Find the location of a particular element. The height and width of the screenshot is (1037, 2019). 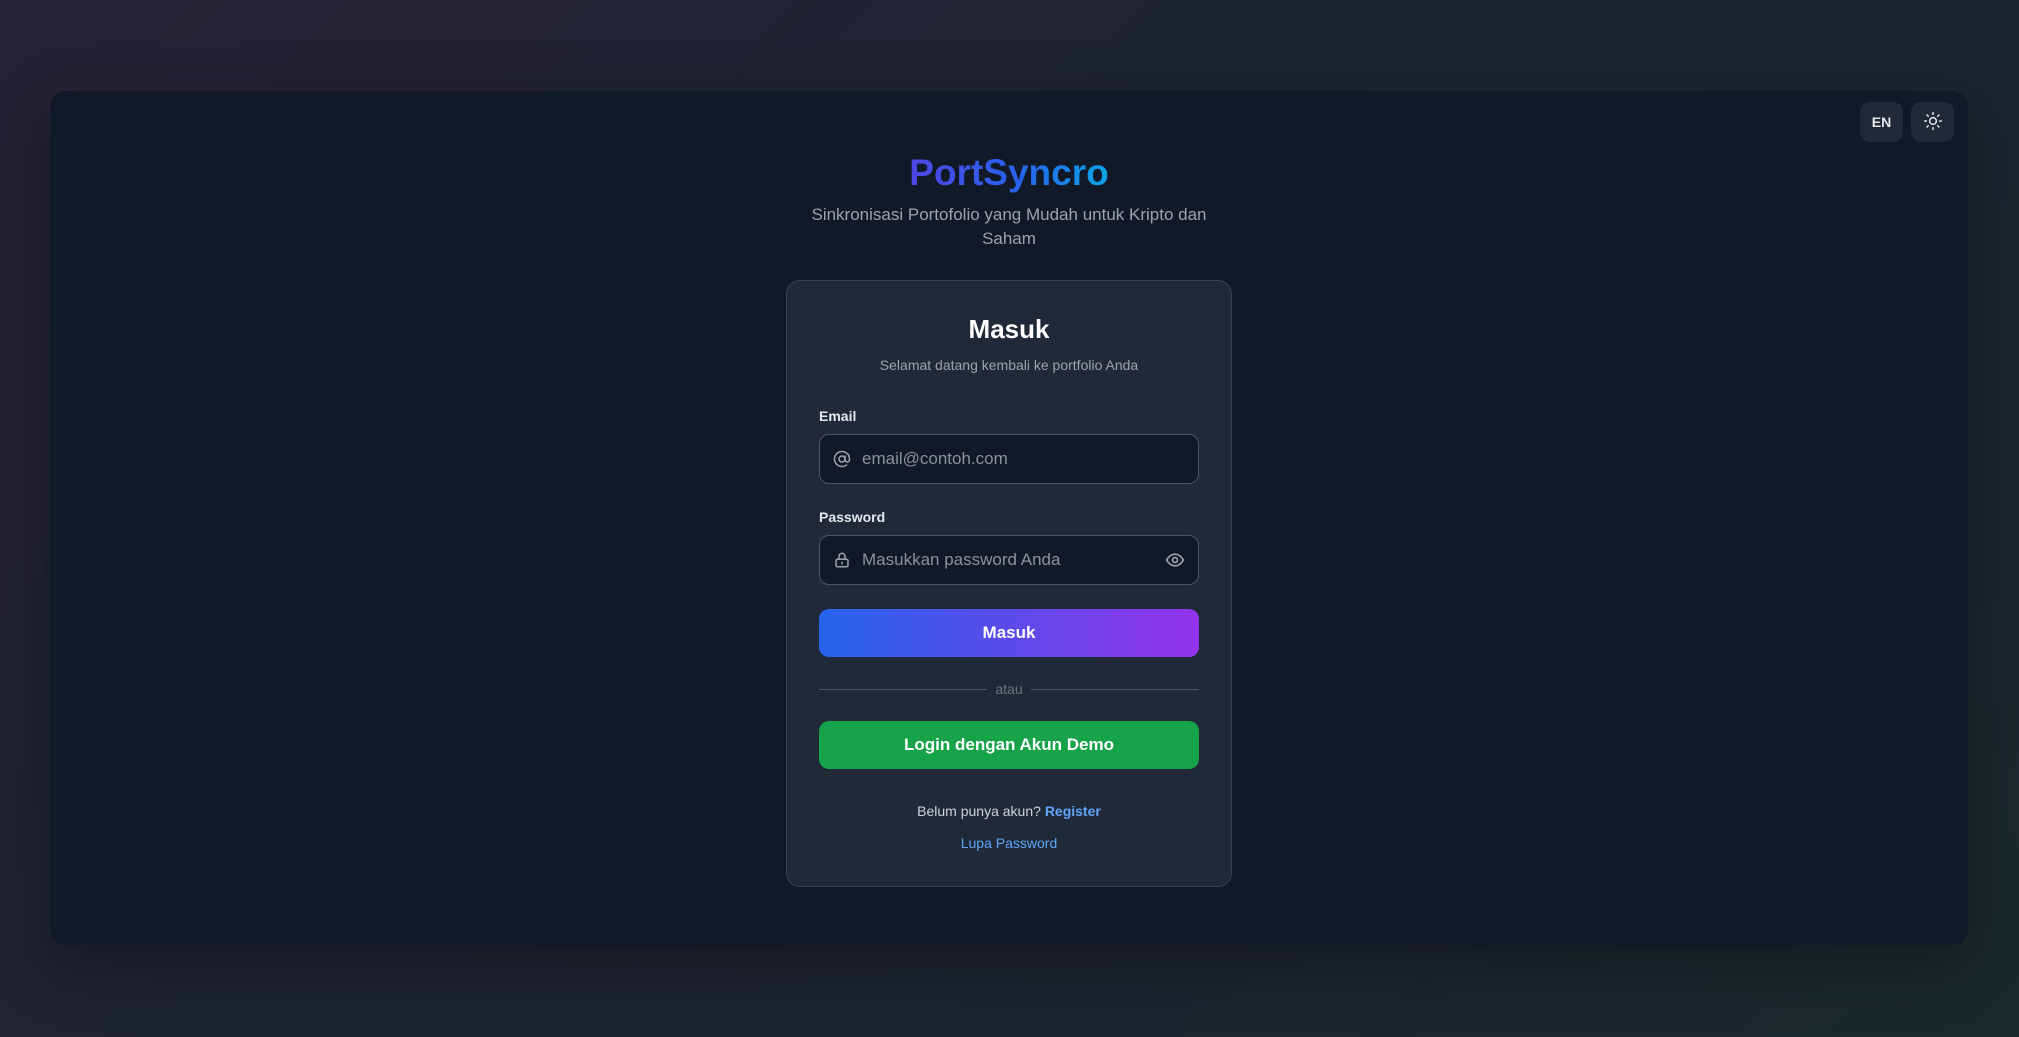

forgot-password-link: Lupa Password is located at coordinates (1009, 843).